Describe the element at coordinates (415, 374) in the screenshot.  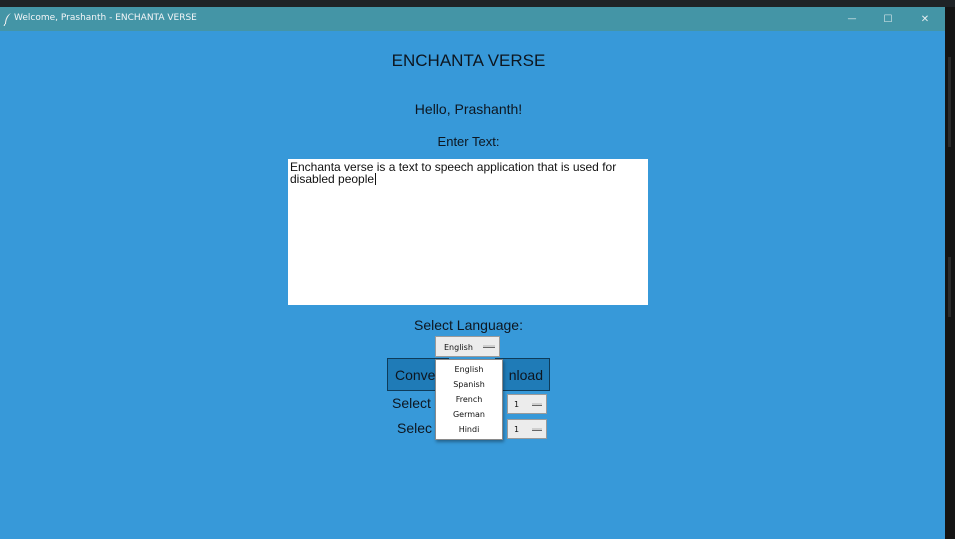
I see `convert-button-label: Conve` at that location.